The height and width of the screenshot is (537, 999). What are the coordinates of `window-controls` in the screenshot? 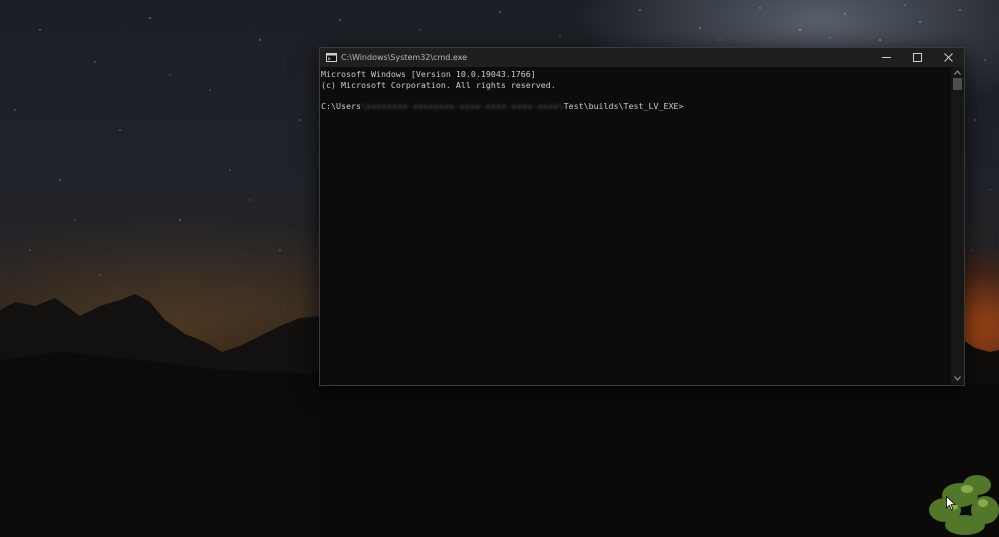 It's located at (917, 57).